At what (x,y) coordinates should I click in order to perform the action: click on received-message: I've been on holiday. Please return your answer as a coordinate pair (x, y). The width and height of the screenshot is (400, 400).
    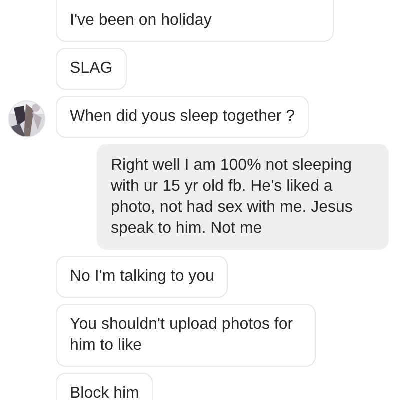
    Looking at the image, I should click on (195, 21).